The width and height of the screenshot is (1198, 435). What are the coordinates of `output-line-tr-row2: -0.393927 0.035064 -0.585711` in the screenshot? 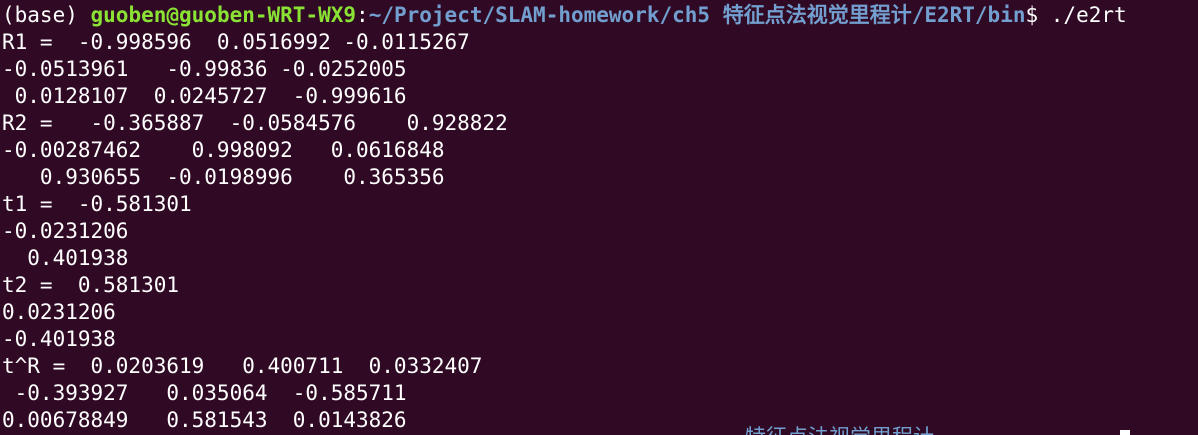 It's located at (204, 393).